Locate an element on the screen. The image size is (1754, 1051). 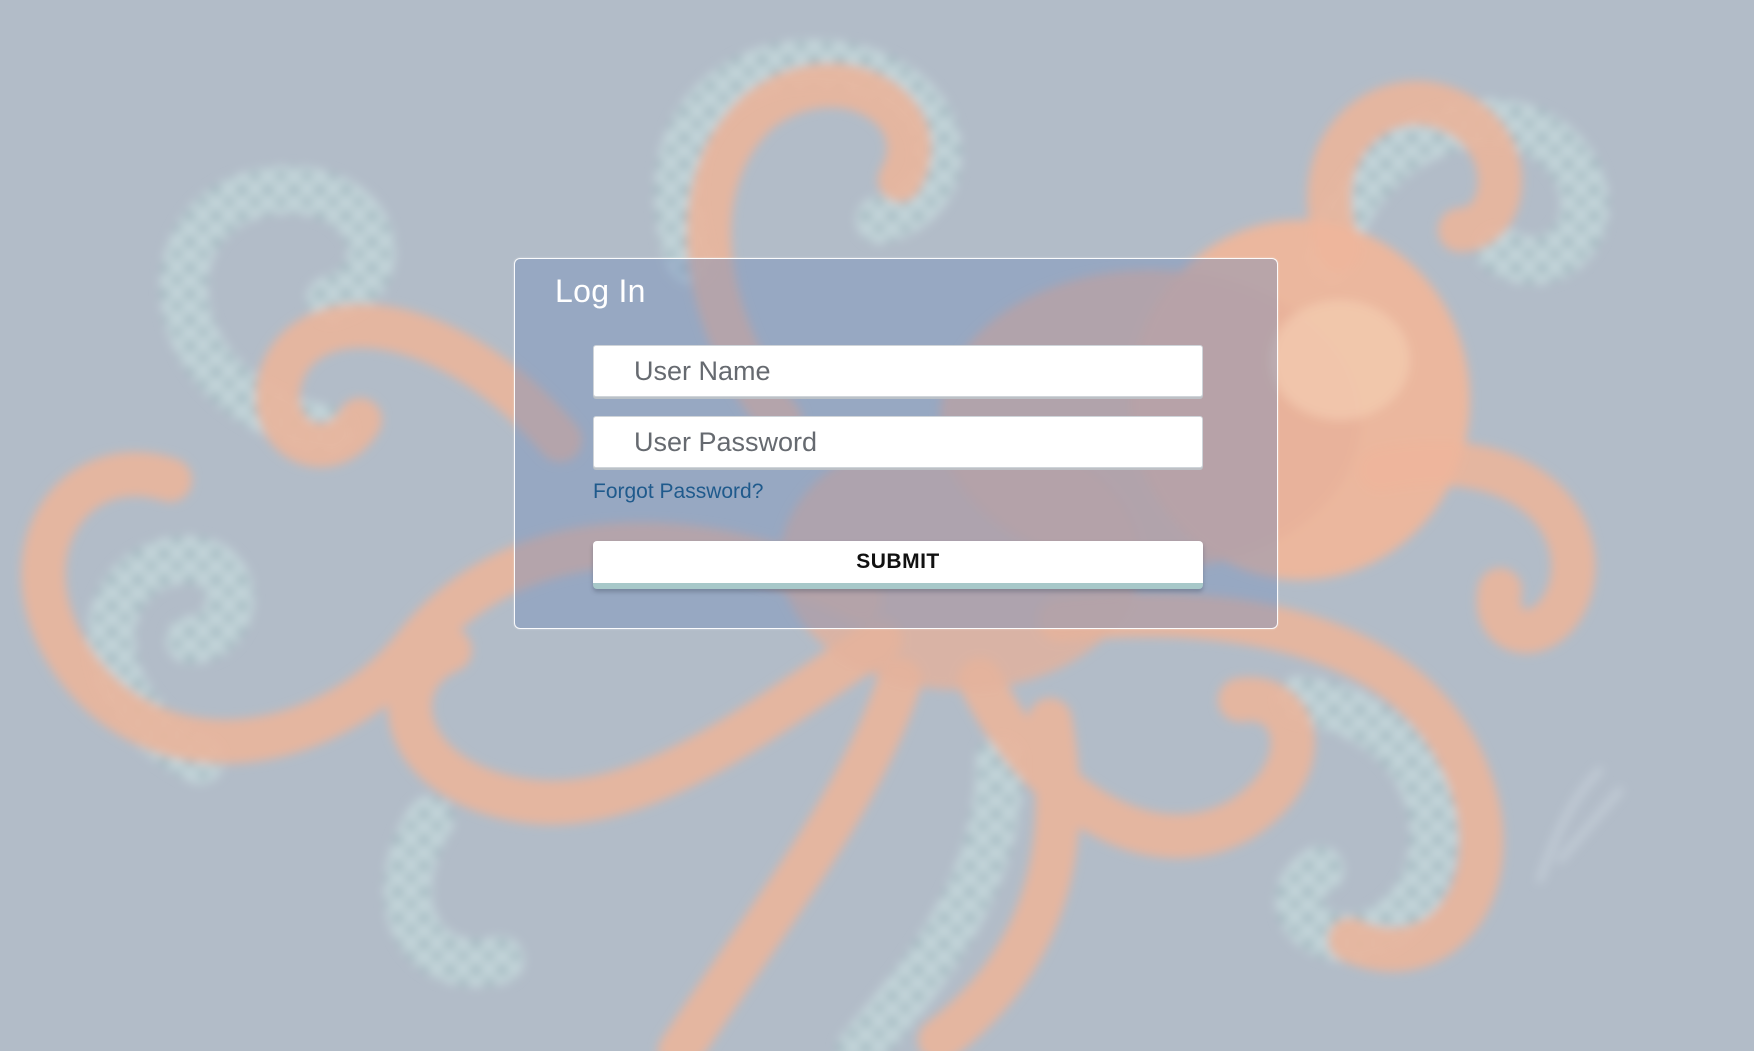
forgot-password-link: Forgot Password? is located at coordinates (678, 492).